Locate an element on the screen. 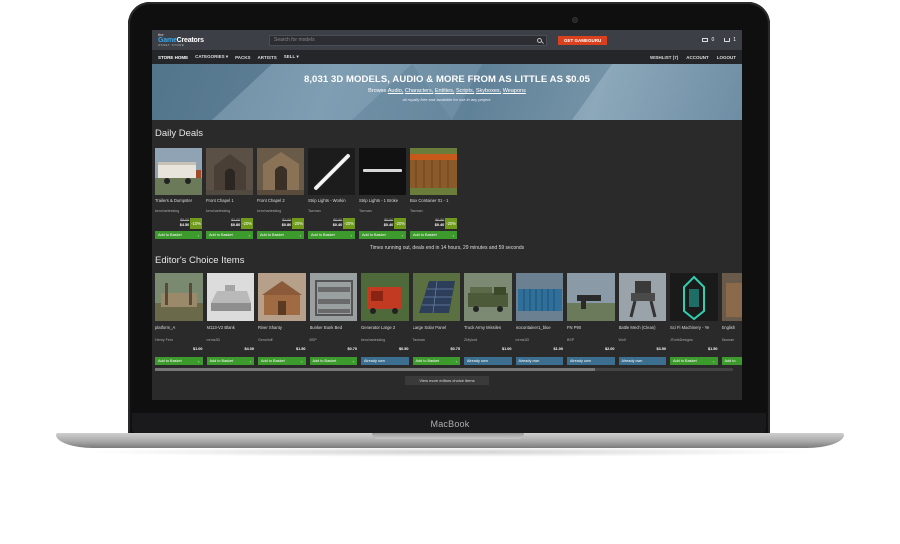 The height and width of the screenshot is (544, 900). item-author: Taxman is located at coordinates (732, 342).